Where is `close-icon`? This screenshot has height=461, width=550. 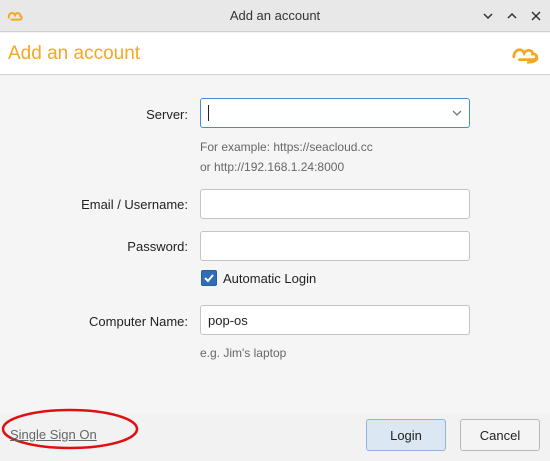 close-icon is located at coordinates (536, 16).